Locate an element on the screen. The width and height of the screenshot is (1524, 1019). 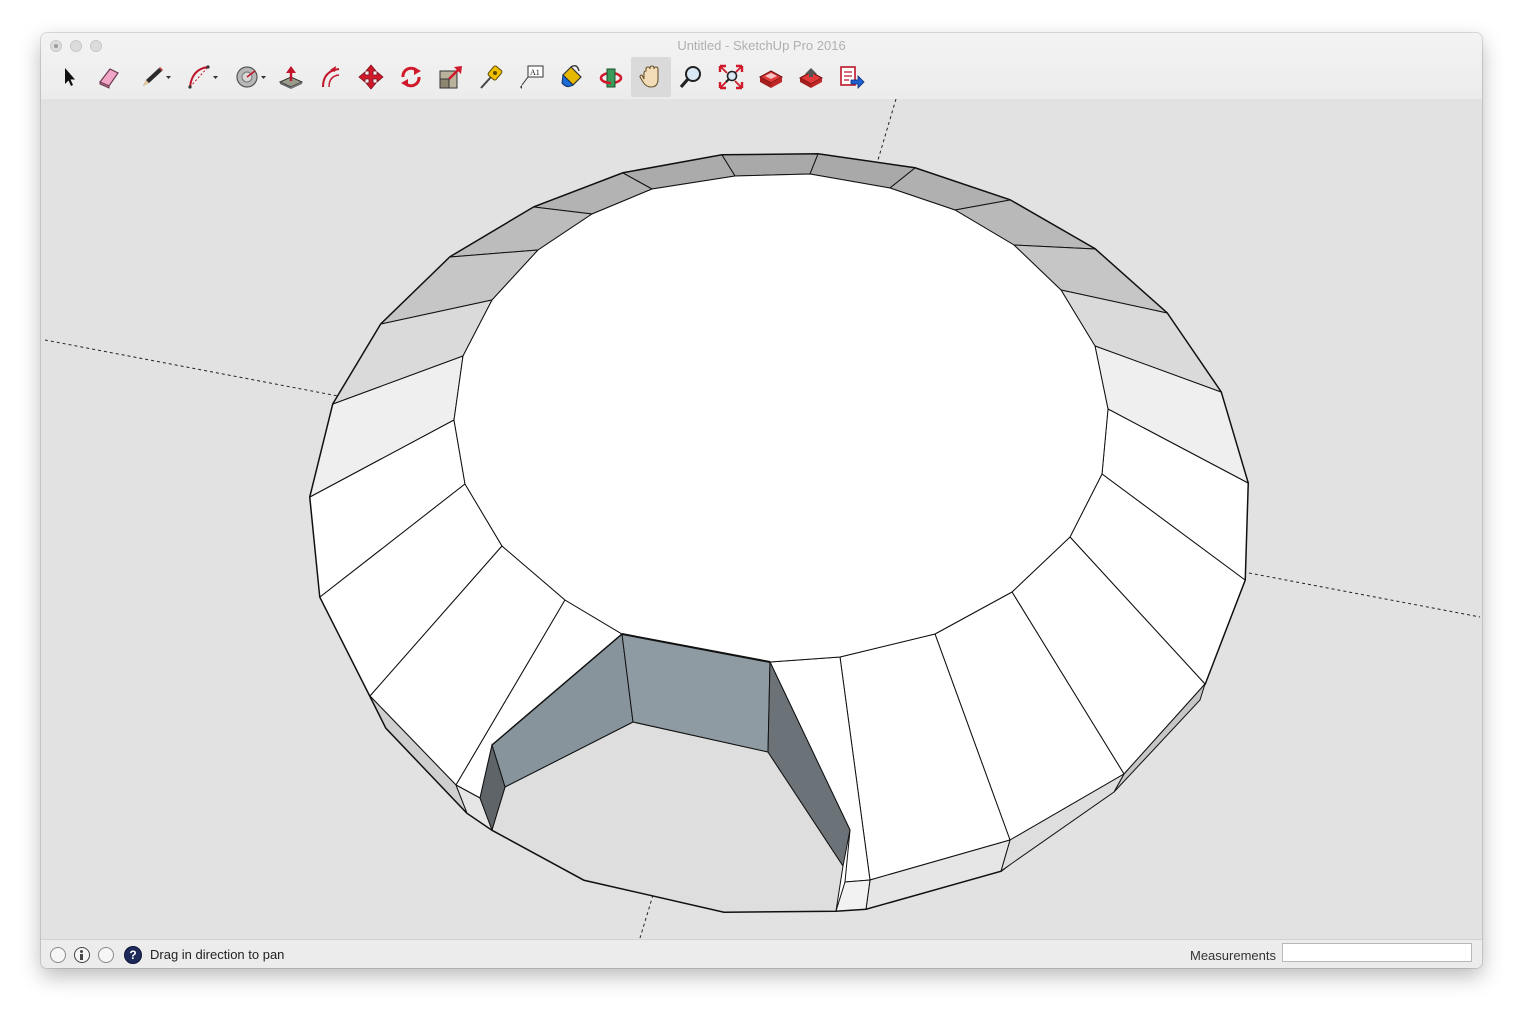
scale-icon is located at coordinates (450, 77).